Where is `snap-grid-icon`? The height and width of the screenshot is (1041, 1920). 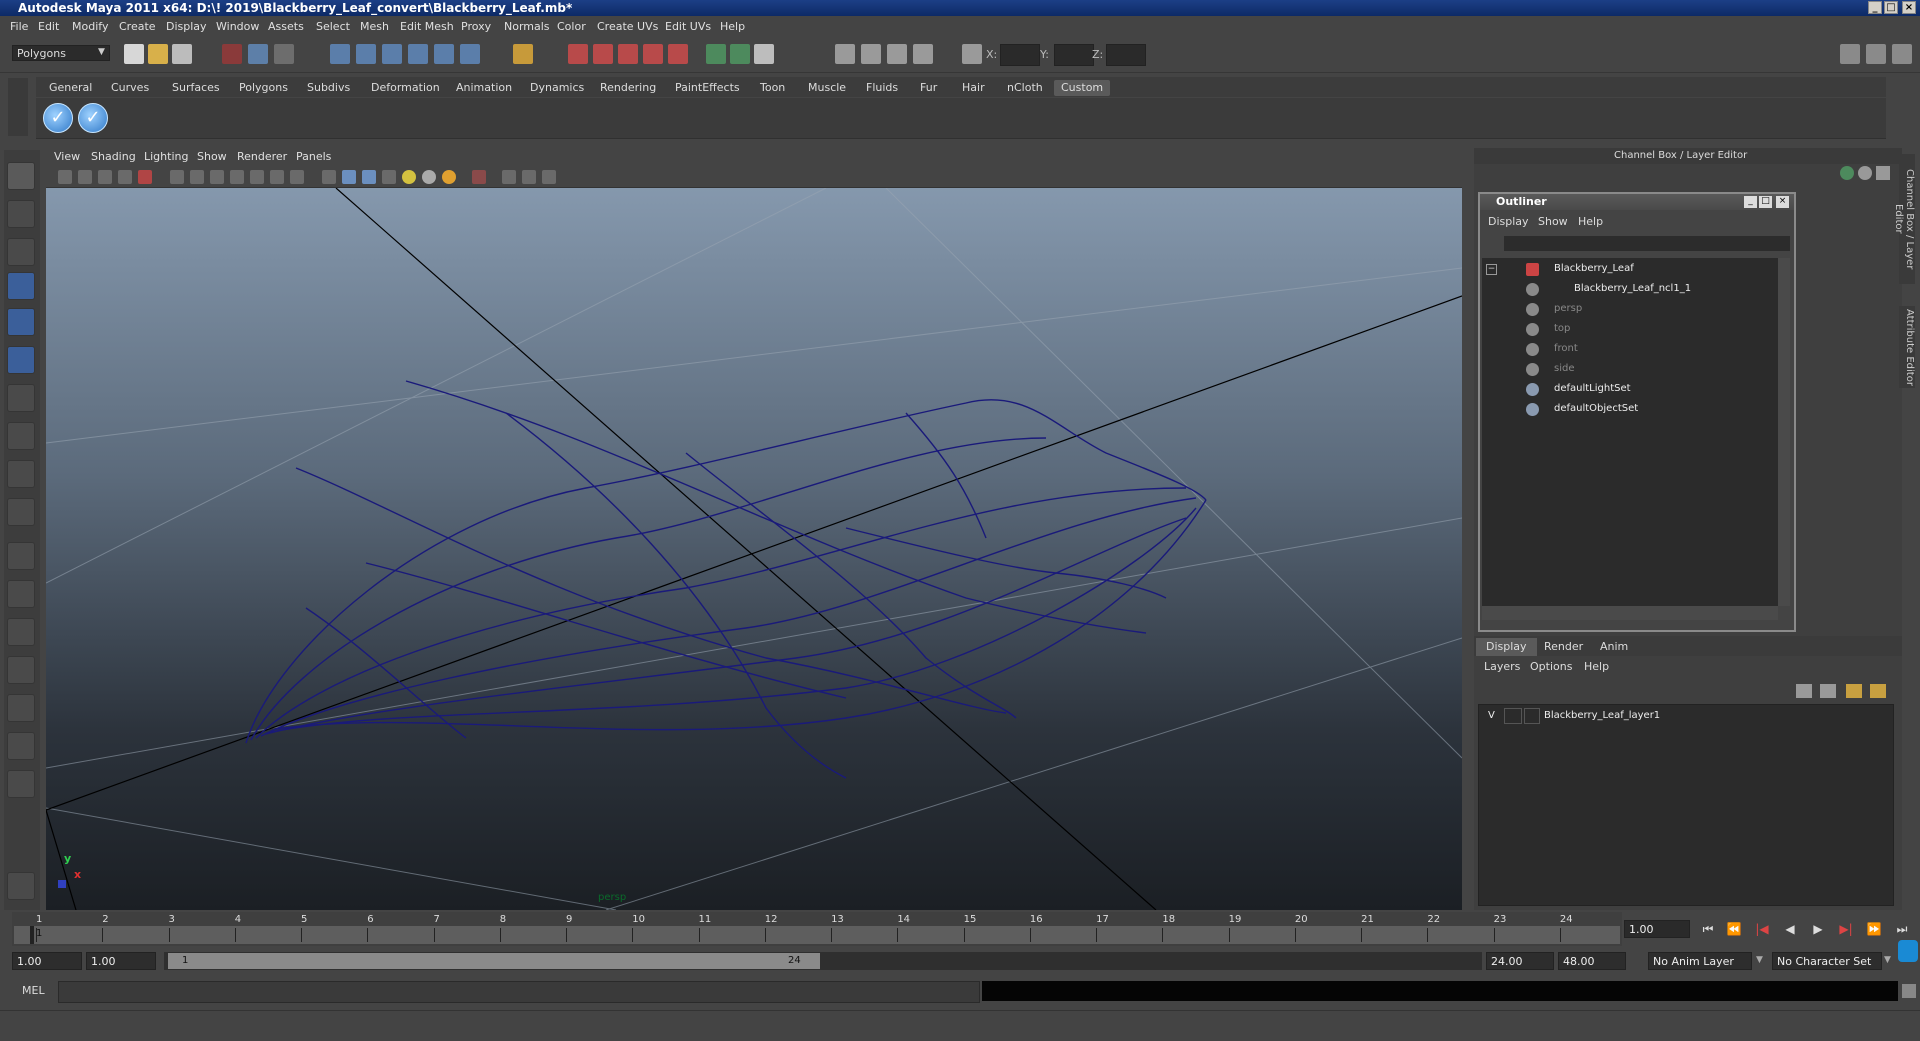 snap-grid-icon is located at coordinates (340, 54).